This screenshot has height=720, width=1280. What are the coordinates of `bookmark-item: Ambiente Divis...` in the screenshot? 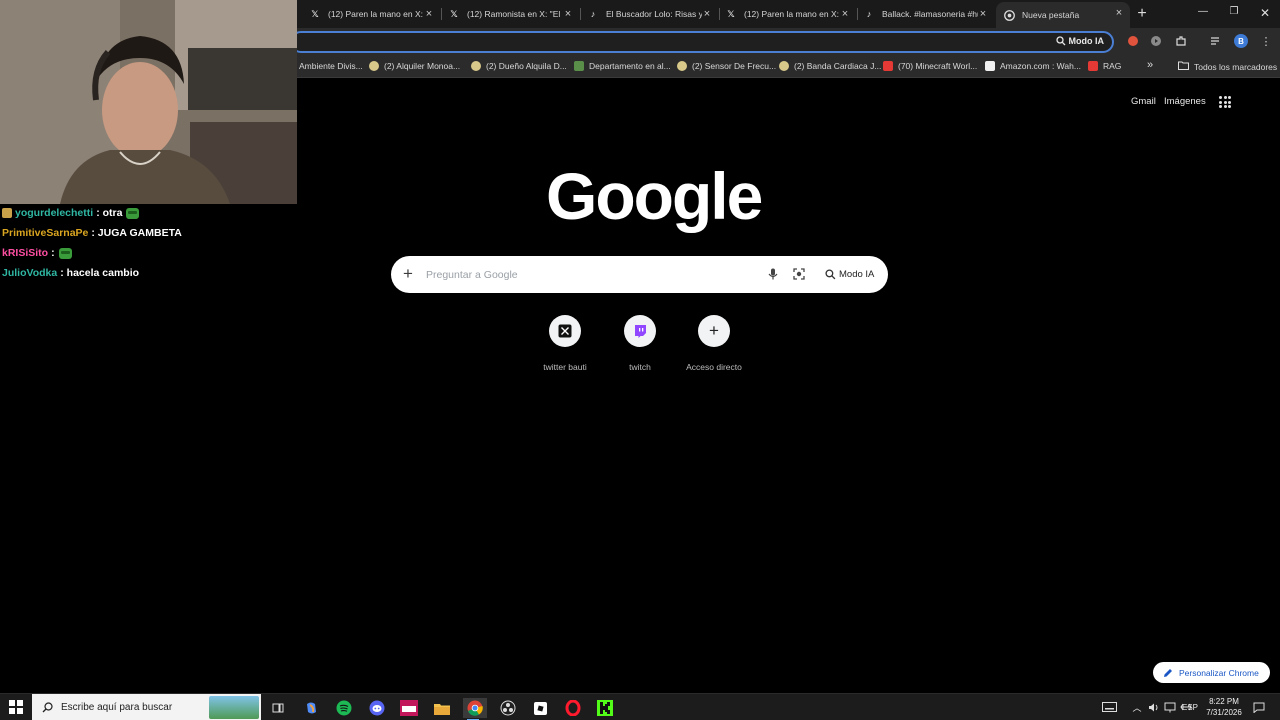 It's located at (331, 66).